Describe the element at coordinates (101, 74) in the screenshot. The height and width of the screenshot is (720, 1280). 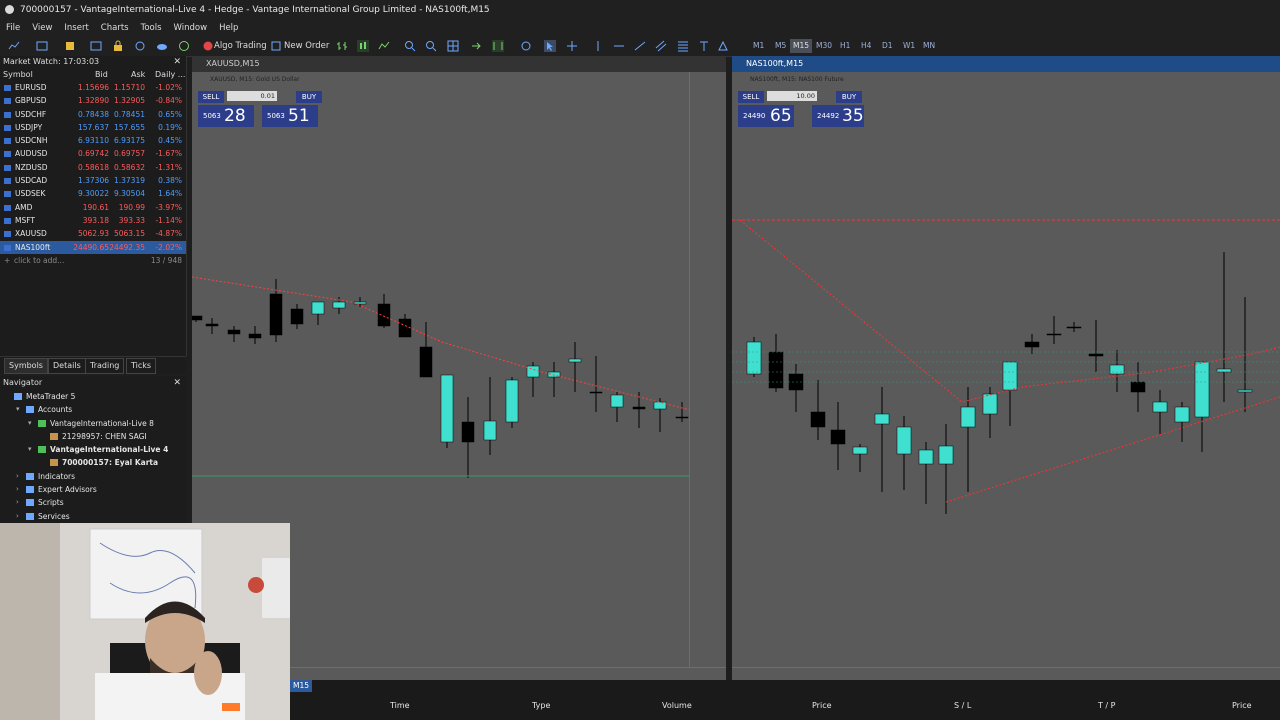
I see `col-bid: Bid` at that location.